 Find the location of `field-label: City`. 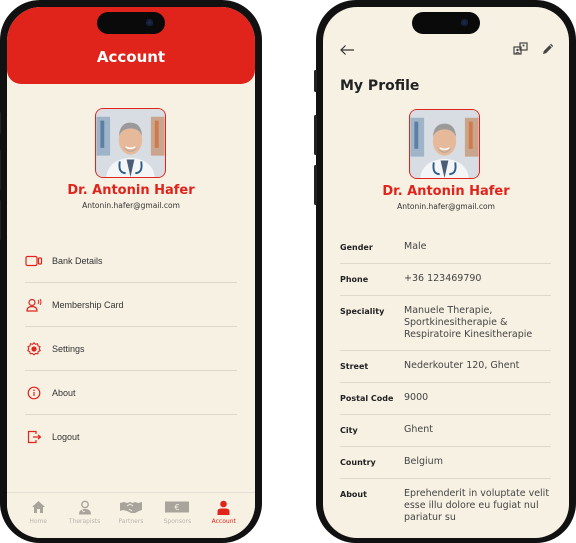

field-label: City is located at coordinates (349, 430).